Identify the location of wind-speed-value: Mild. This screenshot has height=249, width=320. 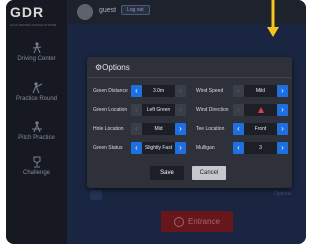
(260, 91).